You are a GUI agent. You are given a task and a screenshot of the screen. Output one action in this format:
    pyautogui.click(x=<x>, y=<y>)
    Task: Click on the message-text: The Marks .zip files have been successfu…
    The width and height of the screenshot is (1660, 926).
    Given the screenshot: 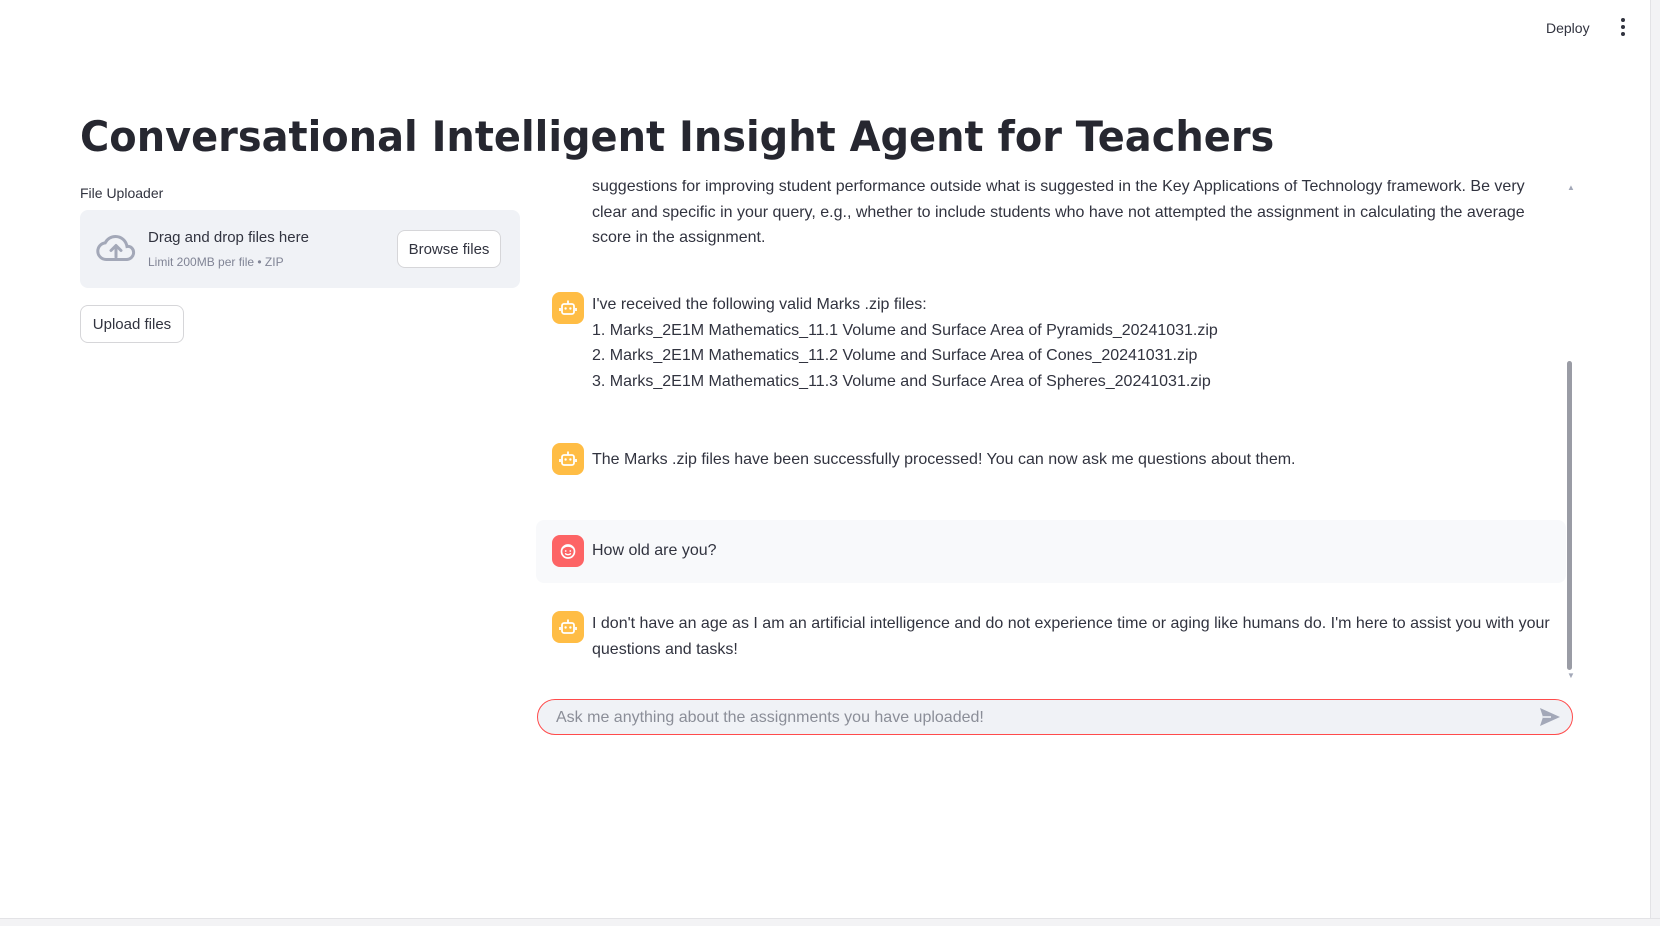 What is the action you would take?
    pyautogui.click(x=944, y=459)
    